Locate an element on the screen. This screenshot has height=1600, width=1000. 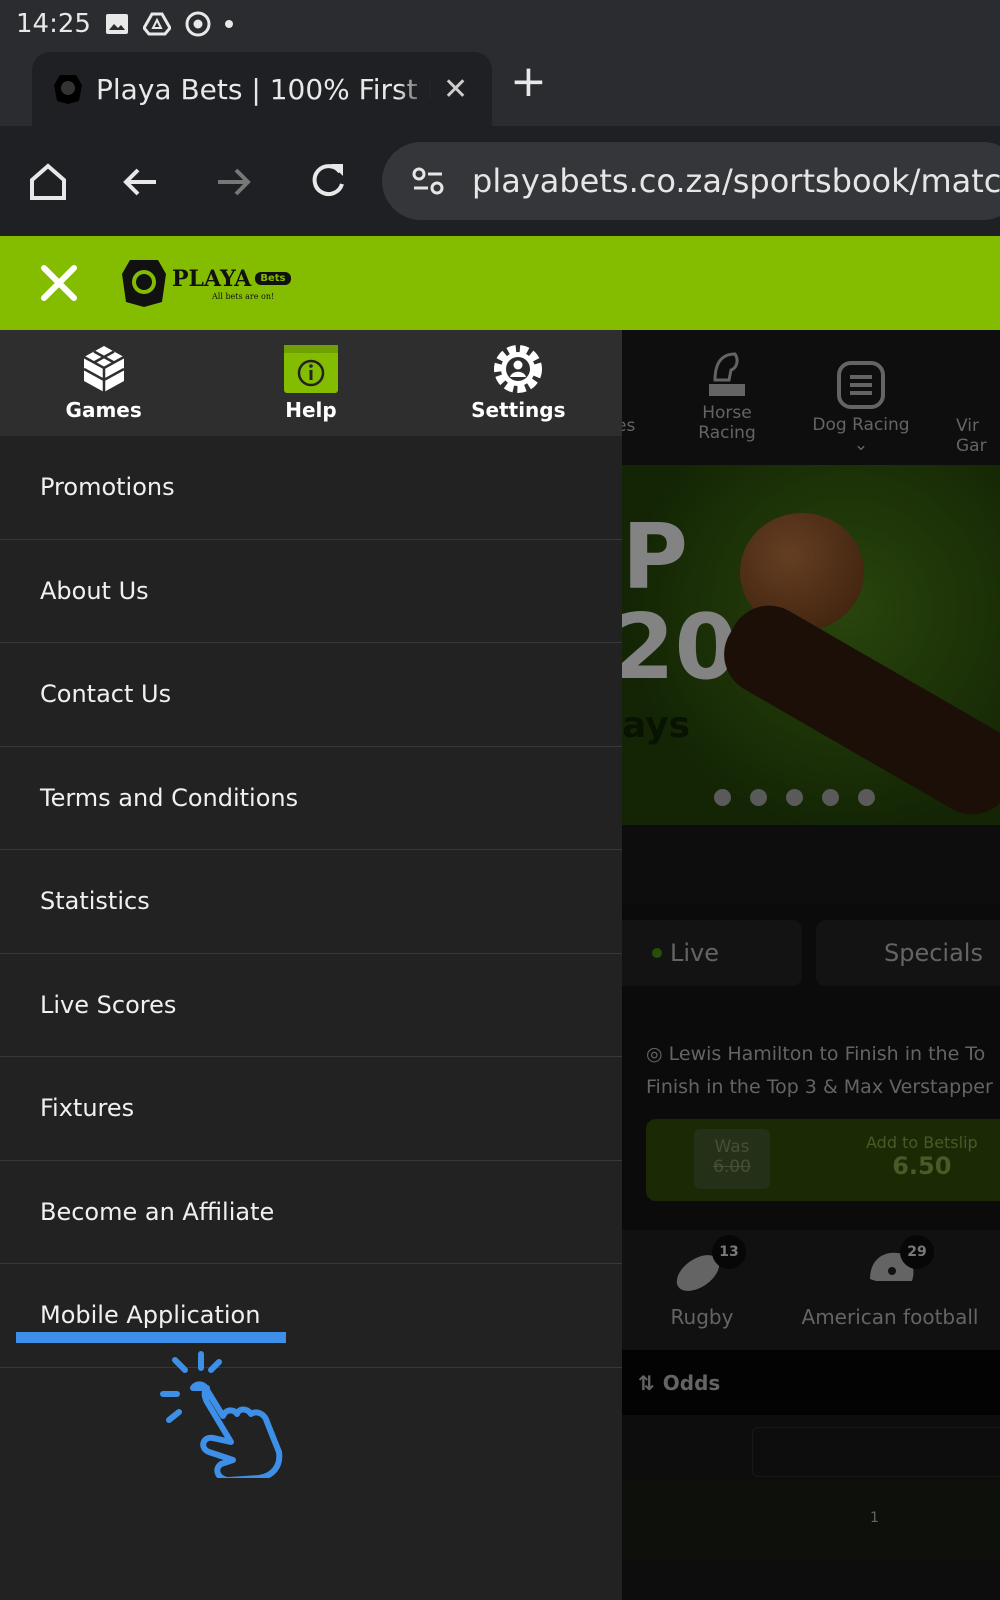
tab-specials: Specials is located at coordinates (908, 953).